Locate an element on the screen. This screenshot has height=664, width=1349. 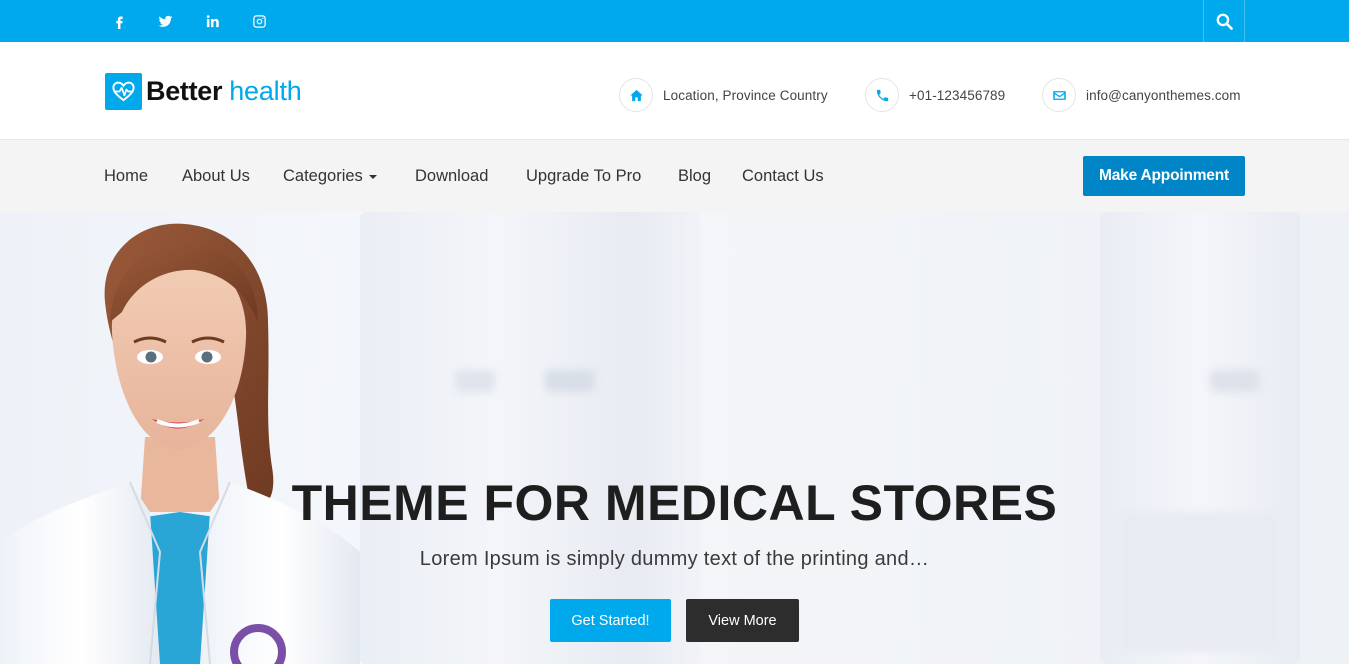
caret-down-icon is located at coordinates (372, 177).